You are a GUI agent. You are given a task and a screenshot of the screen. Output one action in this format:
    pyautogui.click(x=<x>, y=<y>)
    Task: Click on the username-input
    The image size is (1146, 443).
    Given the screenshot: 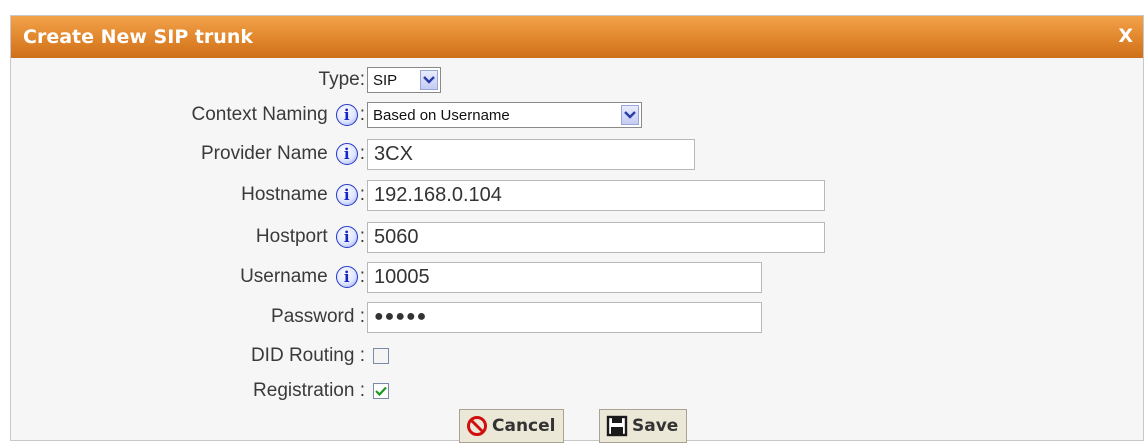 What is the action you would take?
    pyautogui.click(x=564, y=277)
    